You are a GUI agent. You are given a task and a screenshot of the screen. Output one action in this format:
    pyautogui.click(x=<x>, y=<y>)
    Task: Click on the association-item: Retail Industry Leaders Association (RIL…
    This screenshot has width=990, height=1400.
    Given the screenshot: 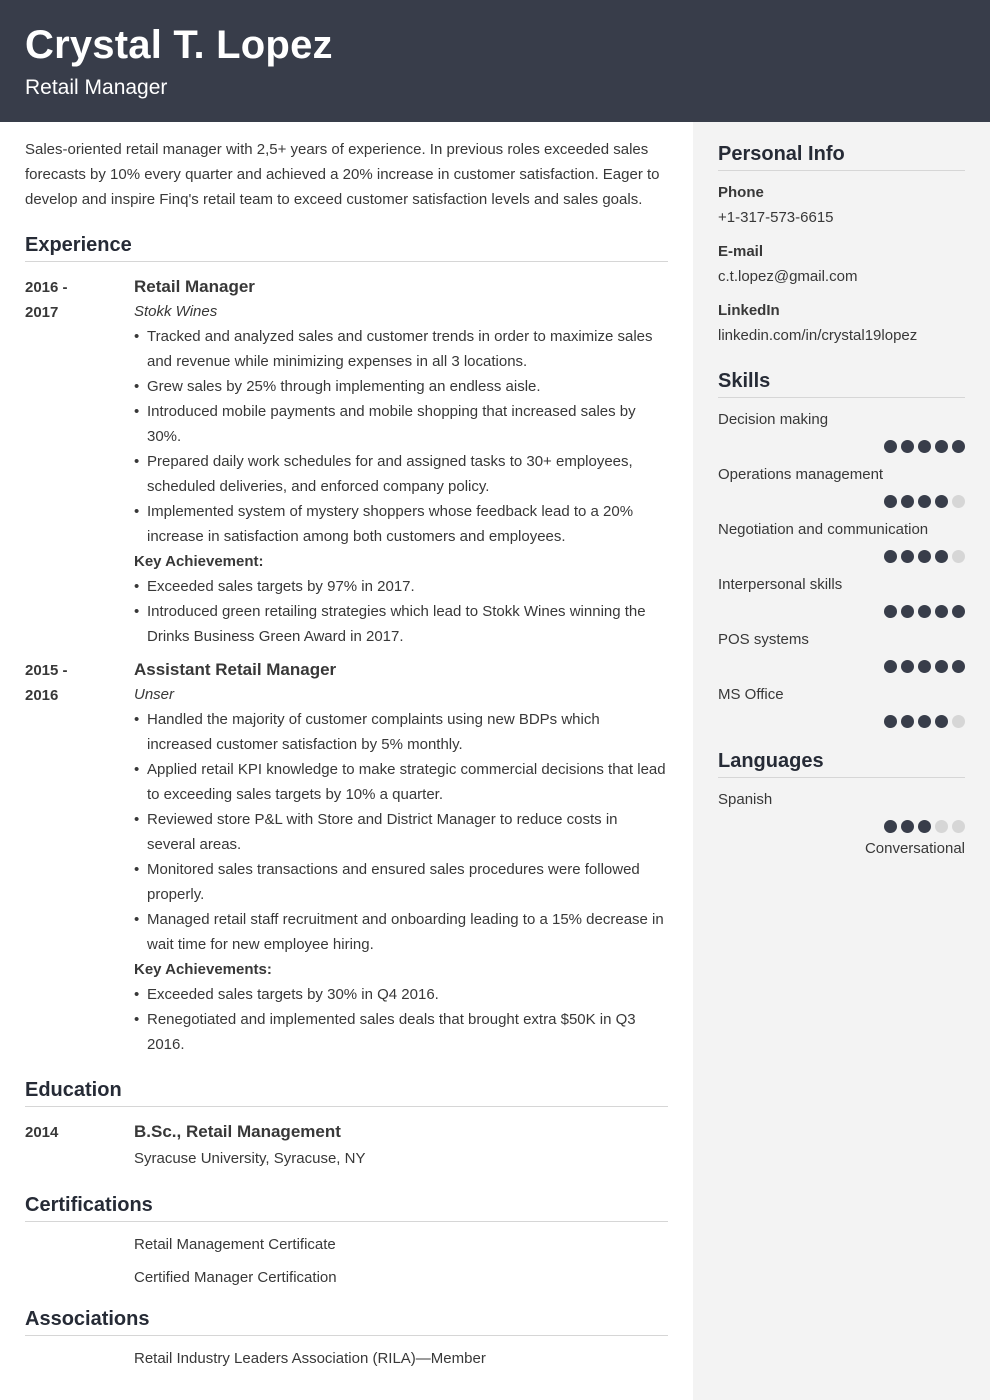 What is the action you would take?
    pyautogui.click(x=310, y=1358)
    